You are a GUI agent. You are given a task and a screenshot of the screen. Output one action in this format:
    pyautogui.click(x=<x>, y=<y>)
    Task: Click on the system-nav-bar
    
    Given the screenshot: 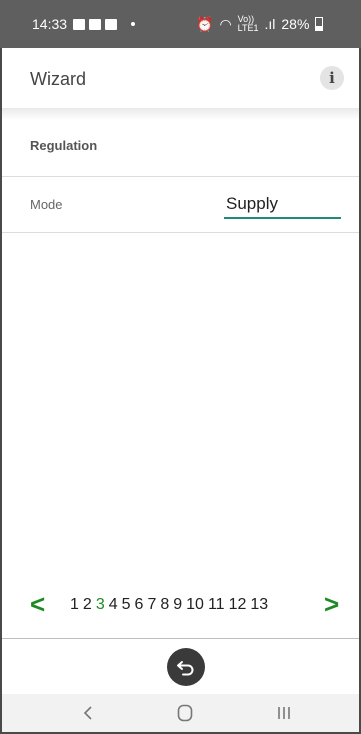 What is the action you would take?
    pyautogui.click(x=180, y=713)
    